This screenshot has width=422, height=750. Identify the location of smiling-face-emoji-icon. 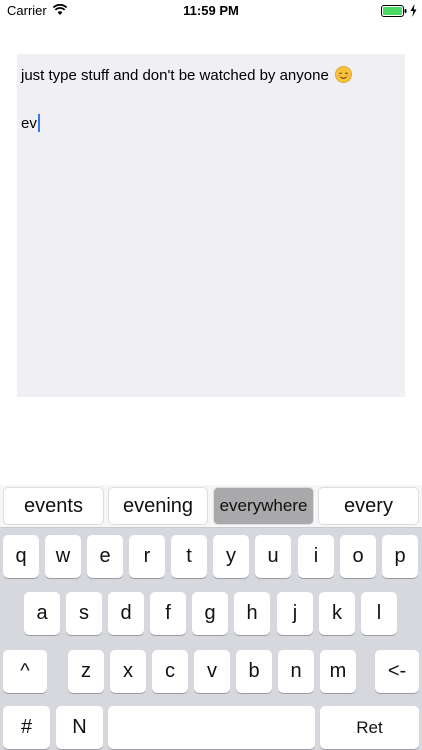
(343, 74).